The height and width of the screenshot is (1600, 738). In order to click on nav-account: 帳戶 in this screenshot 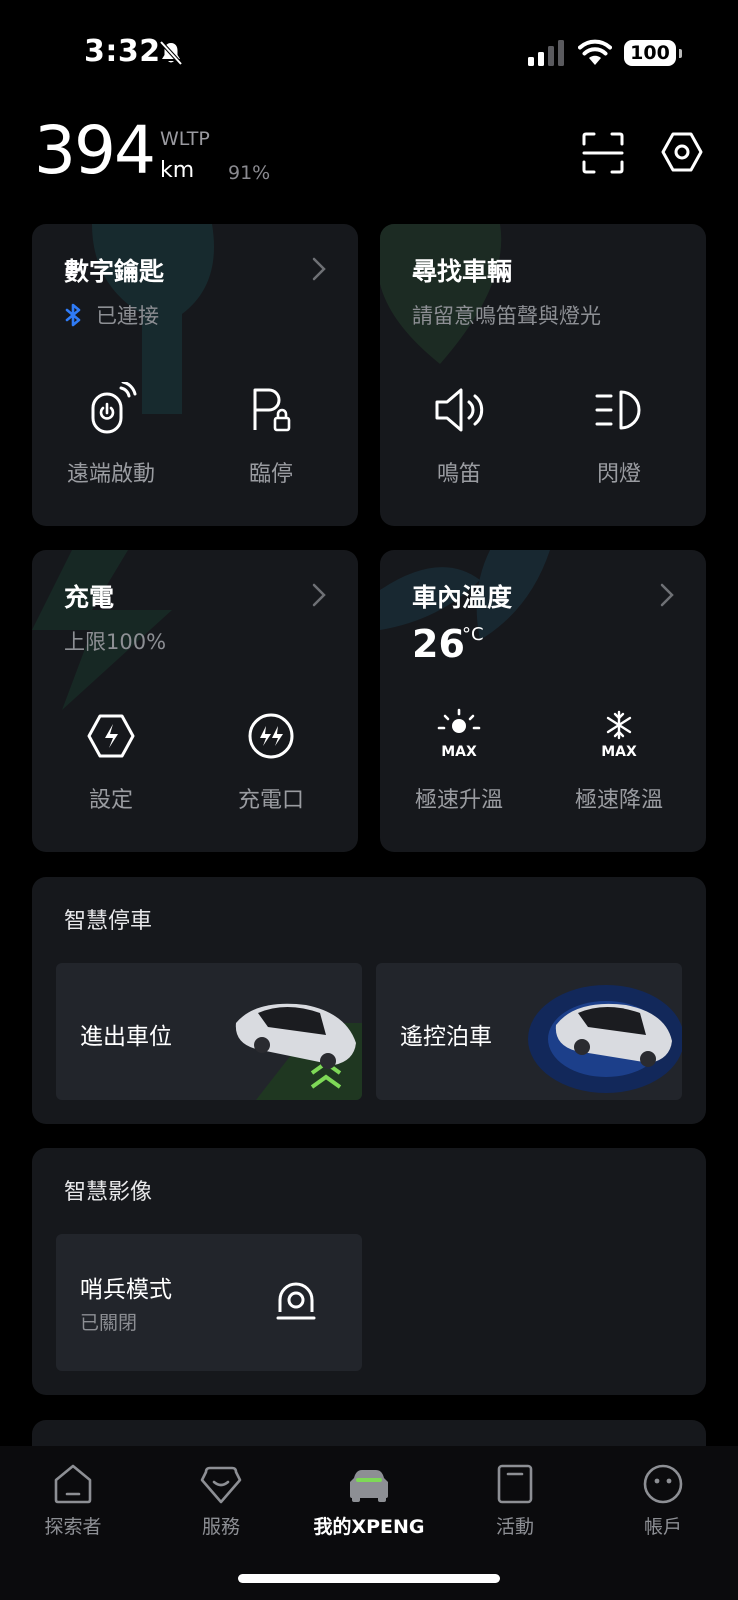, I will do `click(663, 1500)`.